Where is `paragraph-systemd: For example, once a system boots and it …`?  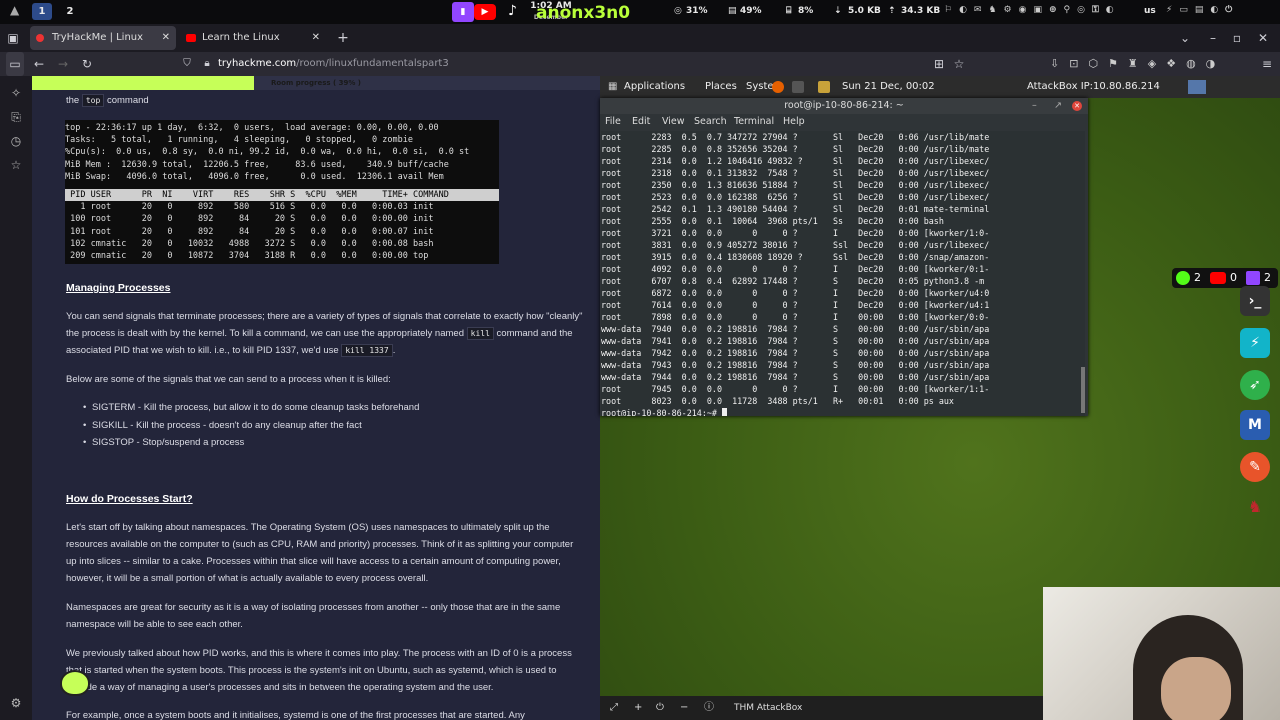 paragraph-systemd: For example, once a system boots and it … is located at coordinates (295, 715).